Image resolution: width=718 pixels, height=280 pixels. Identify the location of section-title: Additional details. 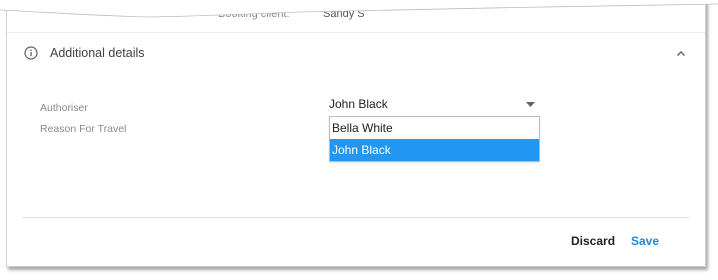
(97, 53).